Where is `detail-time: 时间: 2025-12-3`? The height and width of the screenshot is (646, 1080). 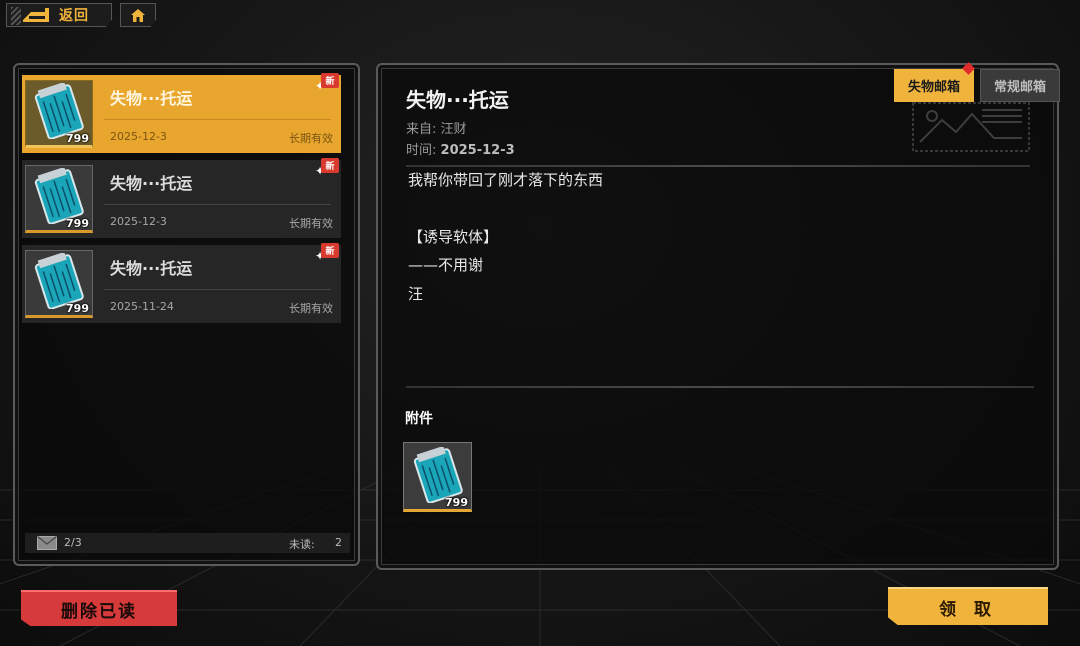
detail-time: 时间: 2025-12-3 is located at coordinates (460, 148).